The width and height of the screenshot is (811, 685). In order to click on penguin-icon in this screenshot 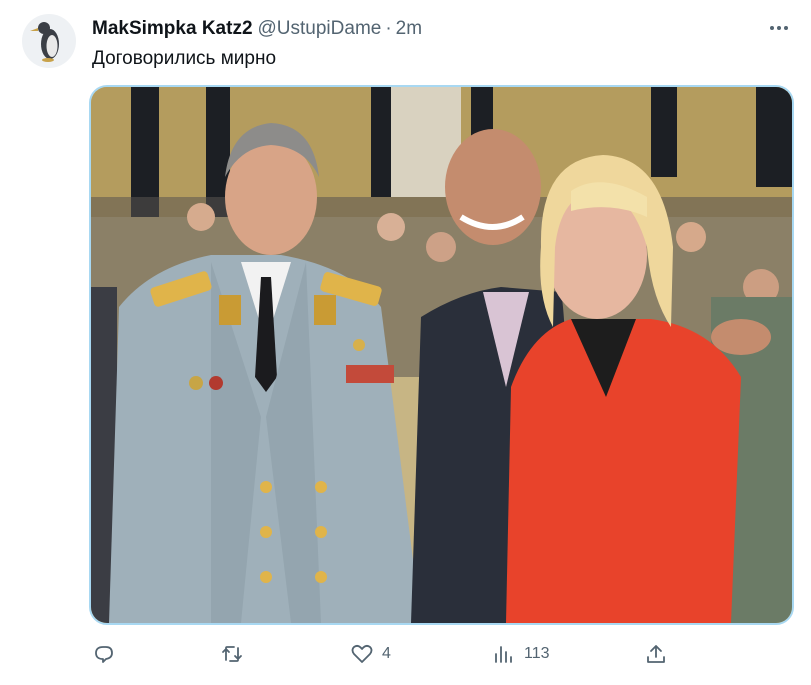, I will do `click(44, 42)`.